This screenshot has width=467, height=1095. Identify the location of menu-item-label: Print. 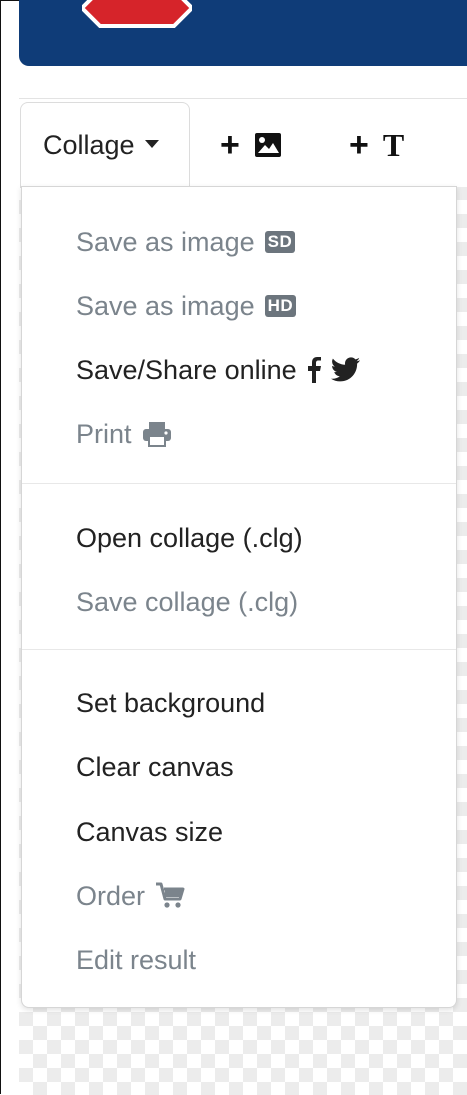
(104, 434).